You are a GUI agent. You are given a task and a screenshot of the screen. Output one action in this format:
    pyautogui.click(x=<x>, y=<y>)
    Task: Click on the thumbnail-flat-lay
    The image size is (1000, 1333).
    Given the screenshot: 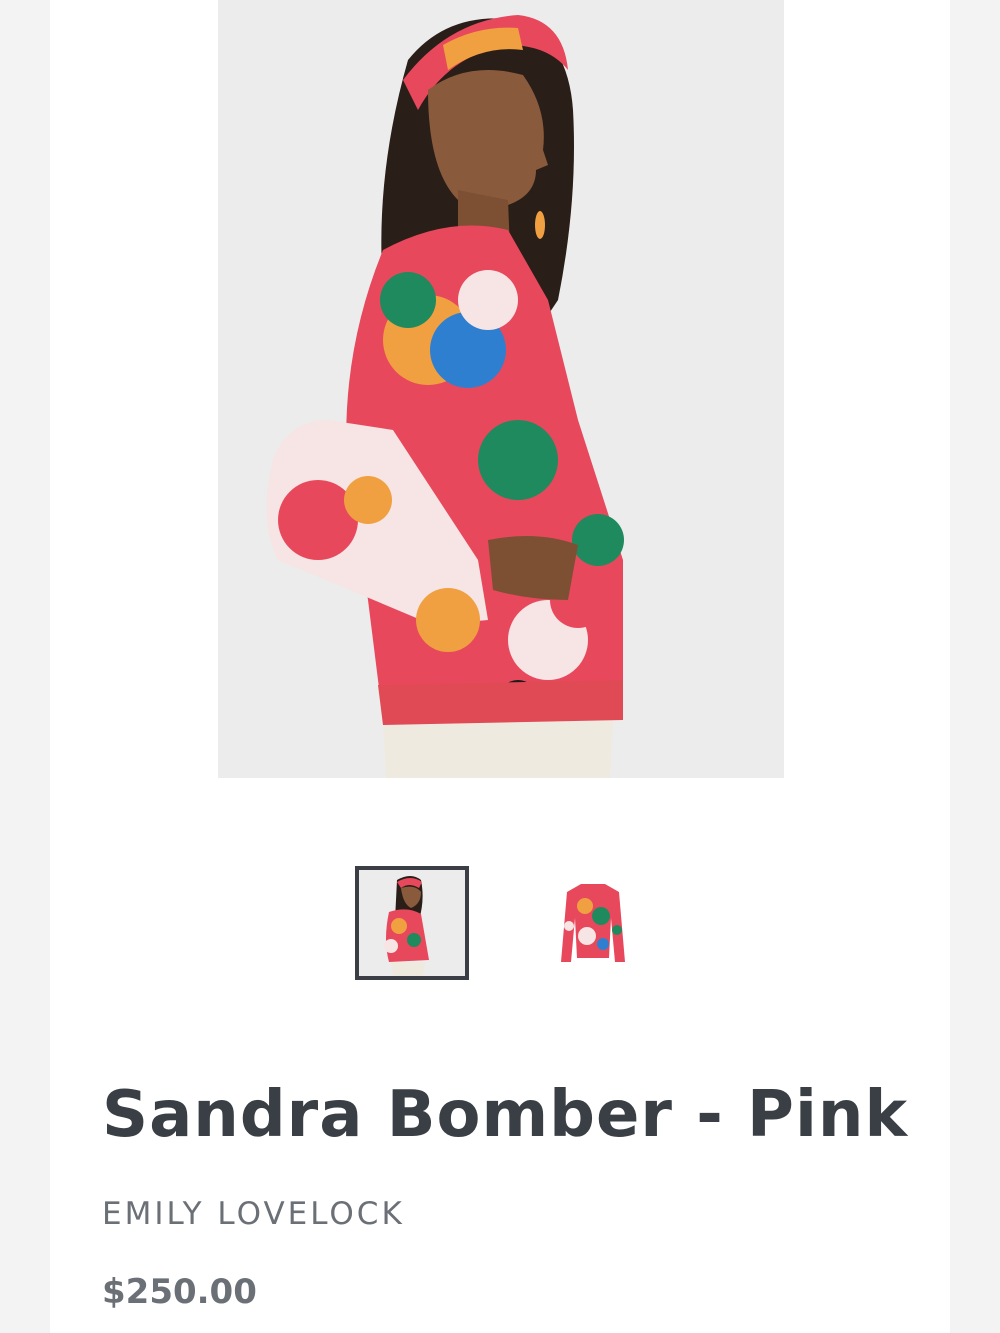 What is the action you would take?
    pyautogui.click(x=593, y=920)
    